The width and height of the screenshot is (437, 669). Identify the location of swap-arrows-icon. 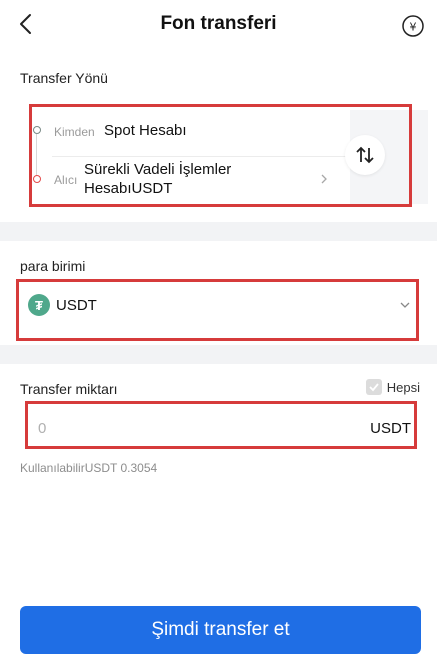
(365, 155).